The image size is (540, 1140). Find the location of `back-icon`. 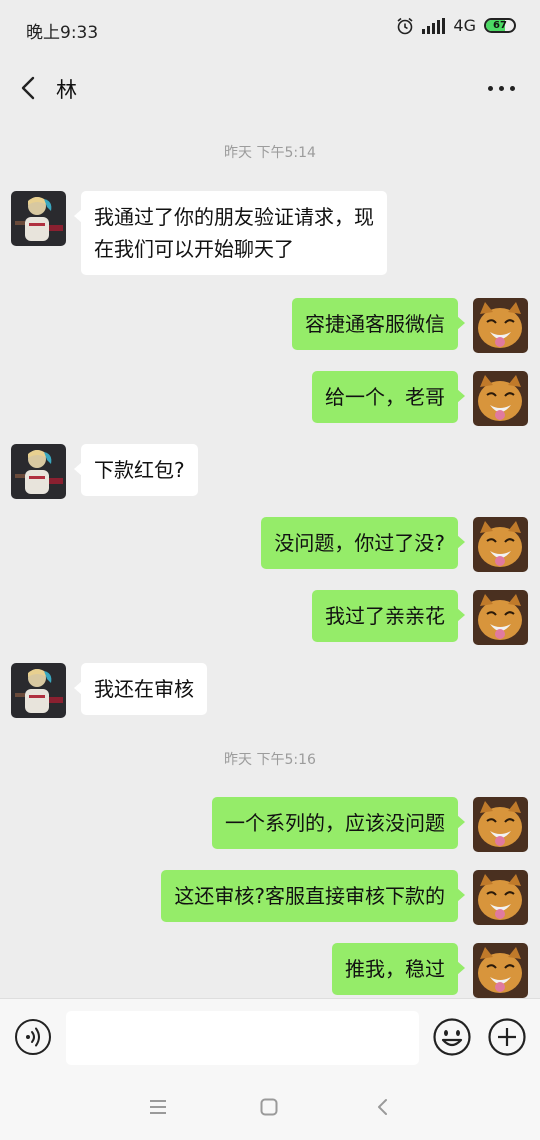

back-icon is located at coordinates (383, 1107).